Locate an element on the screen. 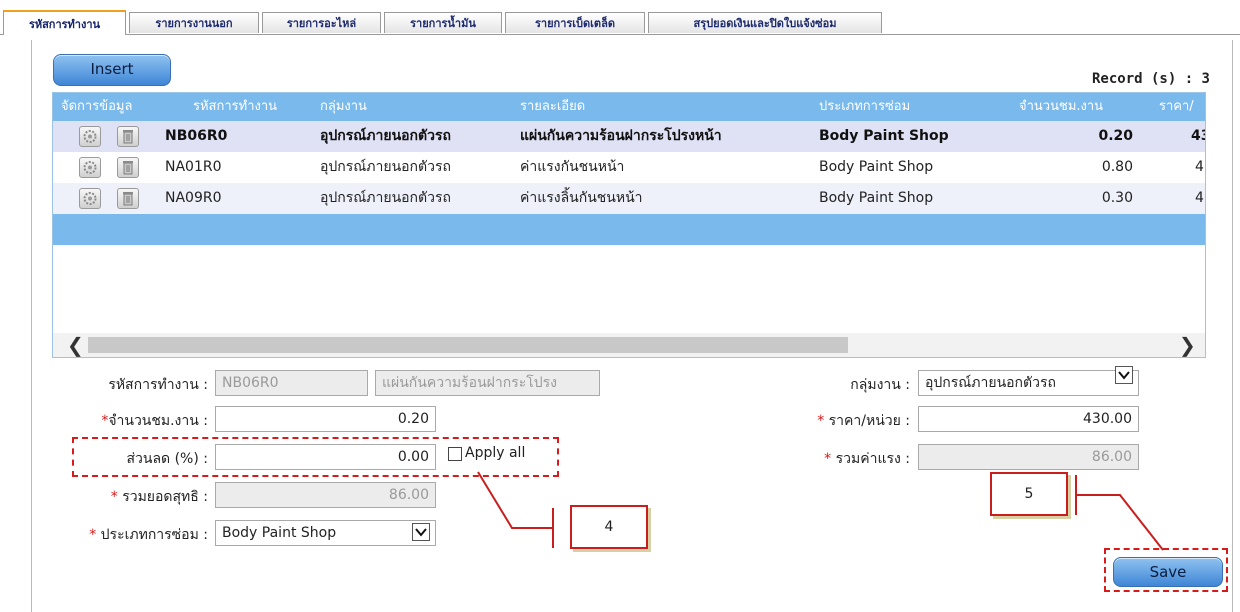 This screenshot has width=1240, height=612. save-button: Save is located at coordinates (1168, 572).